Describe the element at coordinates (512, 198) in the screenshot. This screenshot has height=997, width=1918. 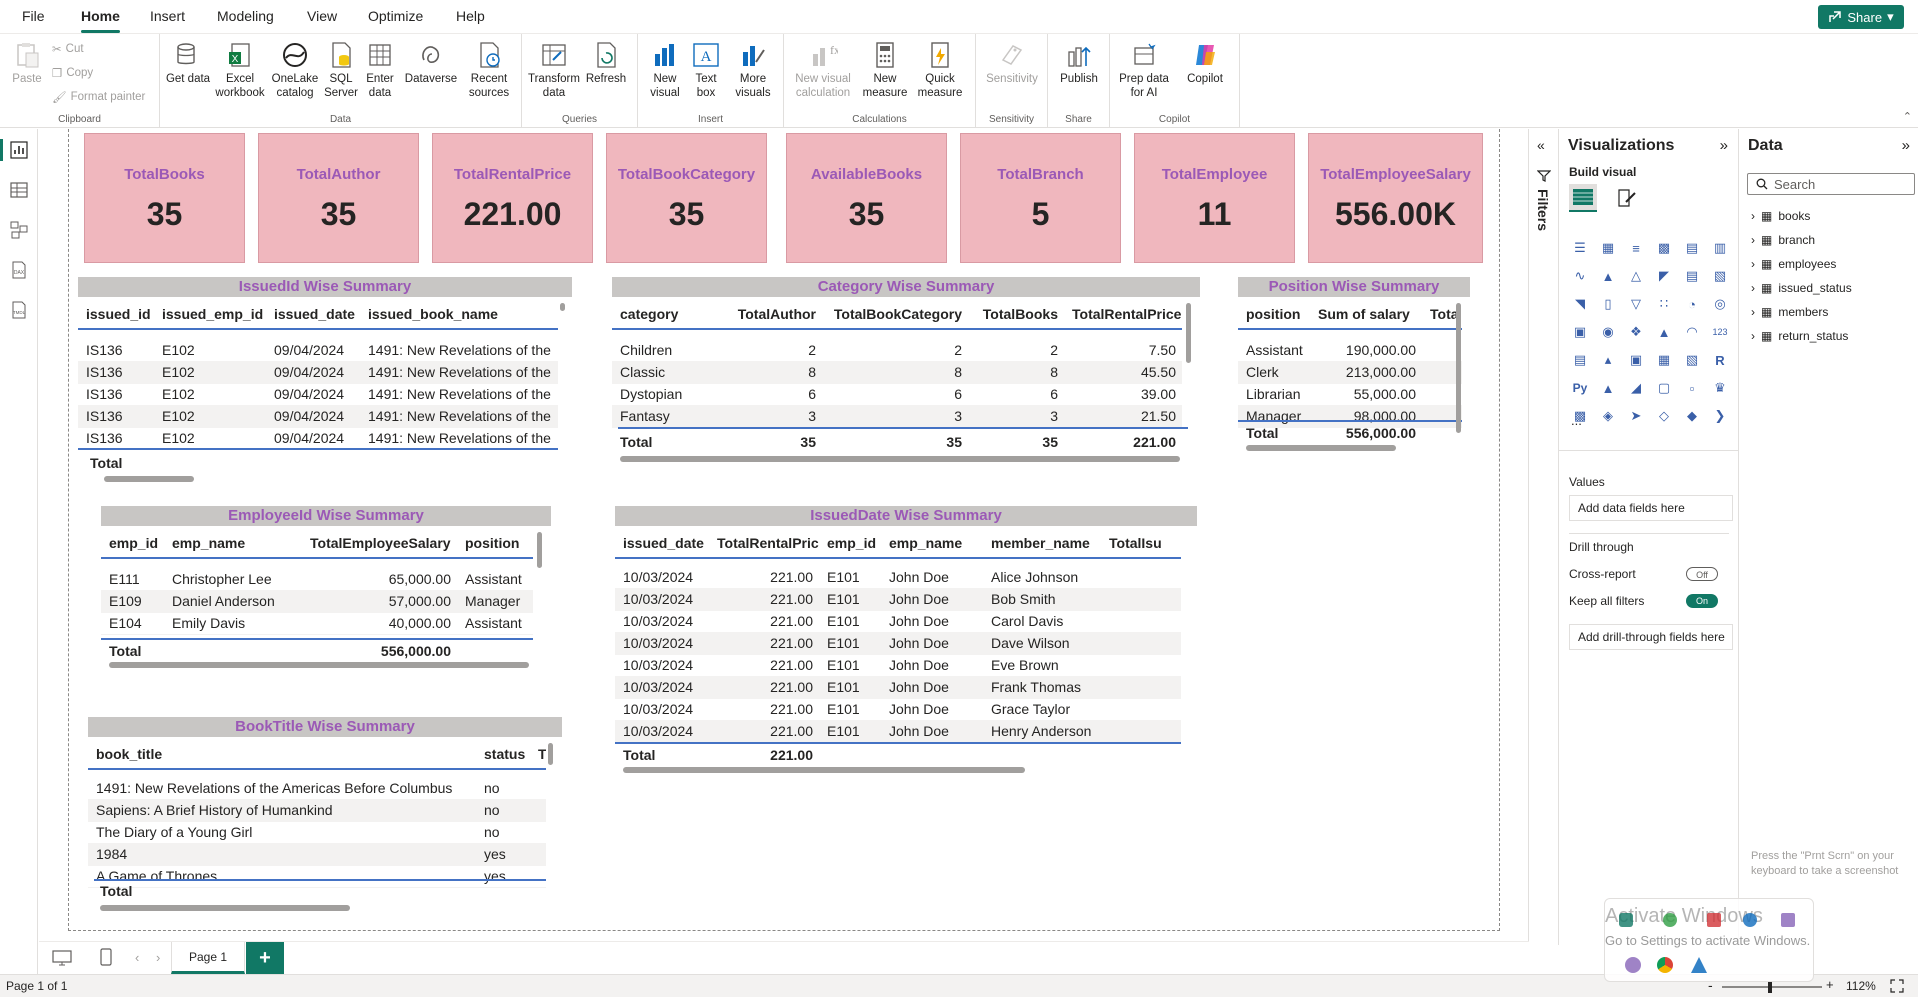
I see `kpi-card: TotalRentalPrice 221.00` at that location.